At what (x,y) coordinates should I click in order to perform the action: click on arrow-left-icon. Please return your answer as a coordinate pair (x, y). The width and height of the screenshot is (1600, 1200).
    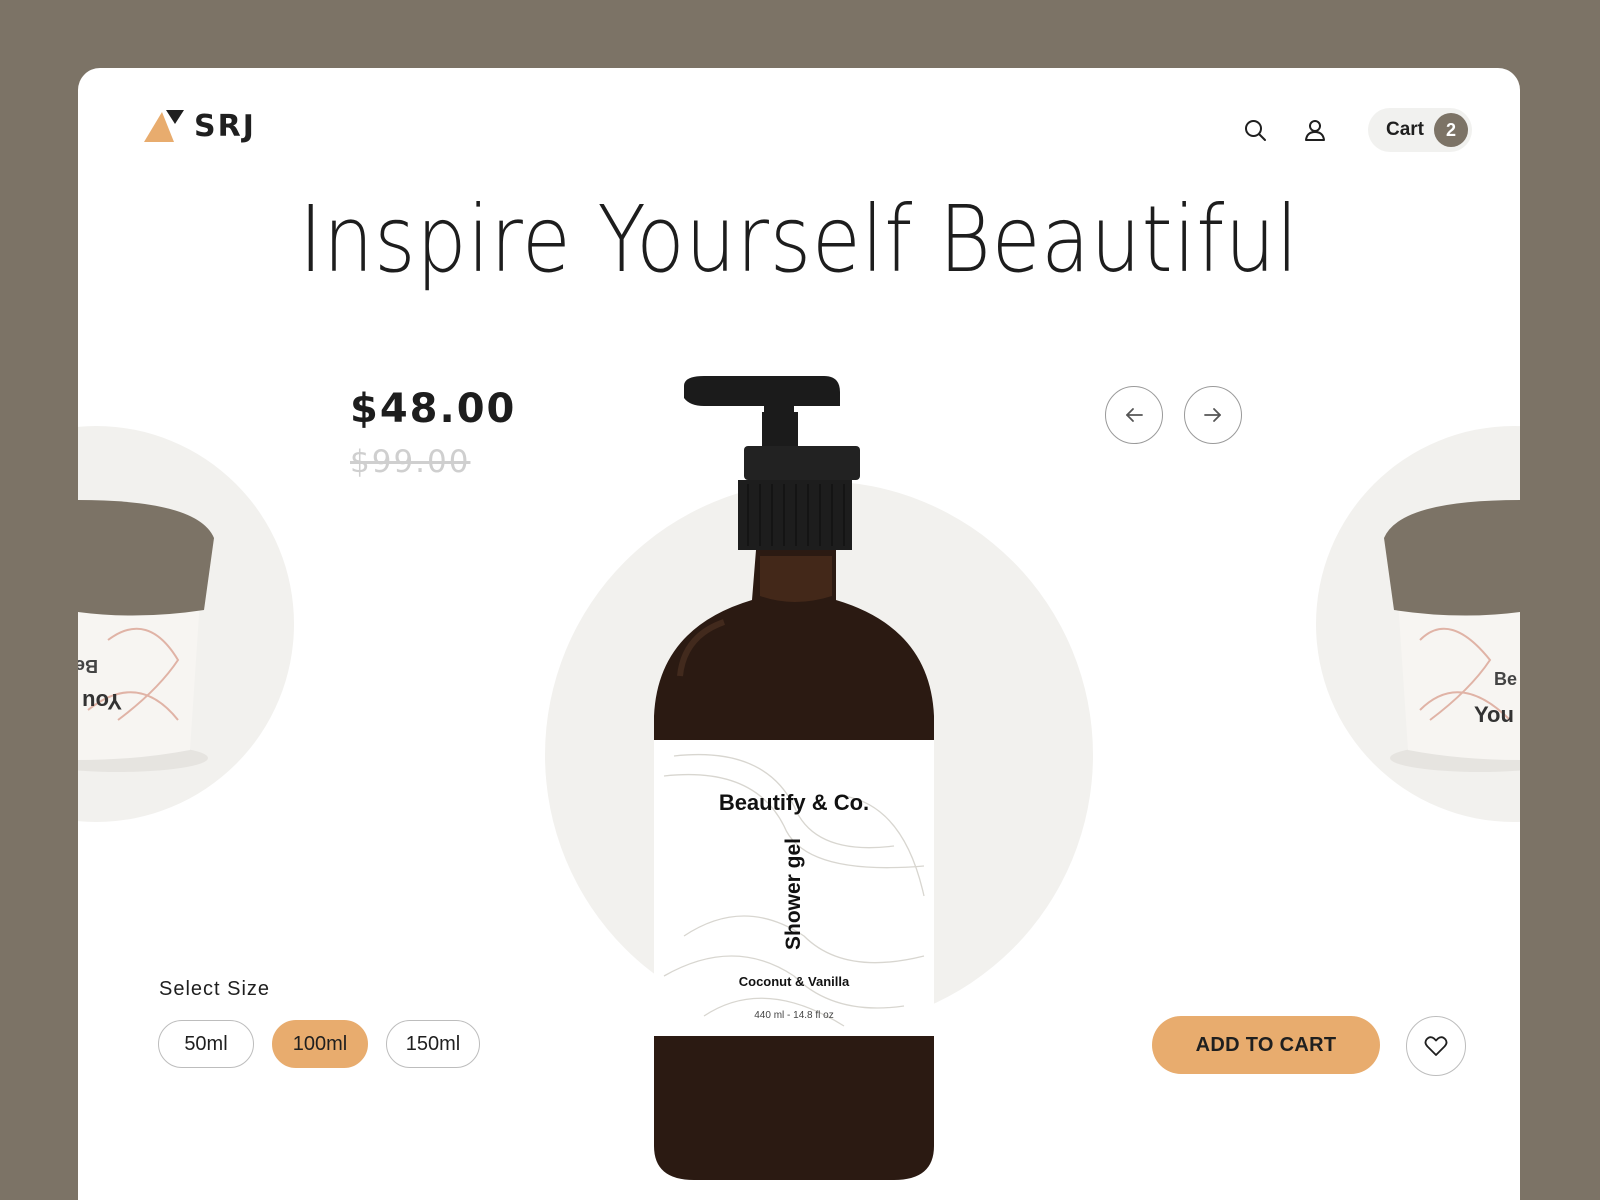
    Looking at the image, I should click on (1134, 415).